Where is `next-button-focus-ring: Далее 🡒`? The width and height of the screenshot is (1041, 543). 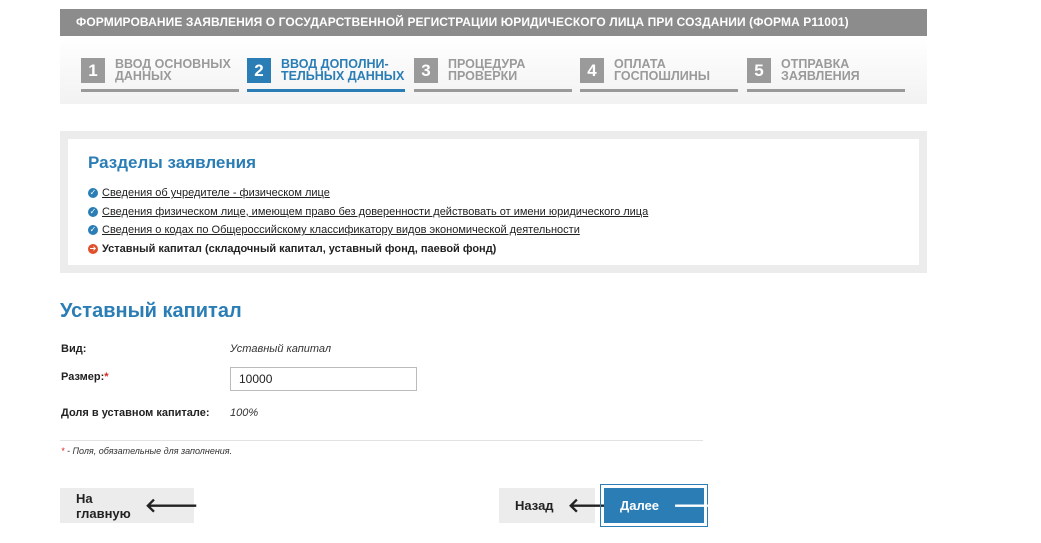 next-button-focus-ring: Далее 🡒 is located at coordinates (663, 505).